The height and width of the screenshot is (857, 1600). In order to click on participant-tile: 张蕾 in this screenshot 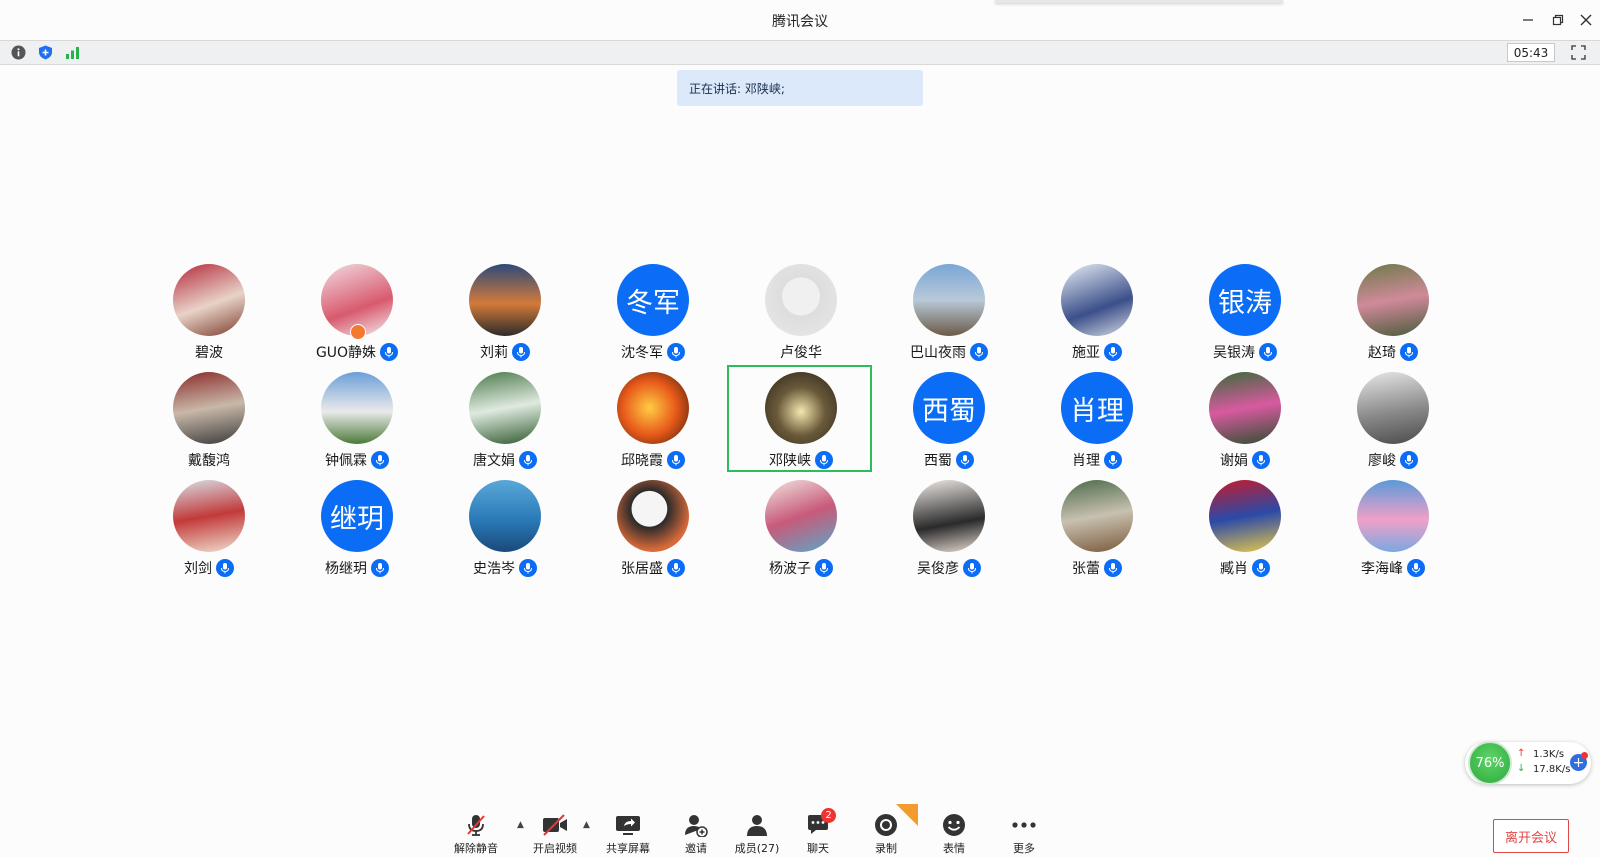, I will do `click(1097, 530)`.